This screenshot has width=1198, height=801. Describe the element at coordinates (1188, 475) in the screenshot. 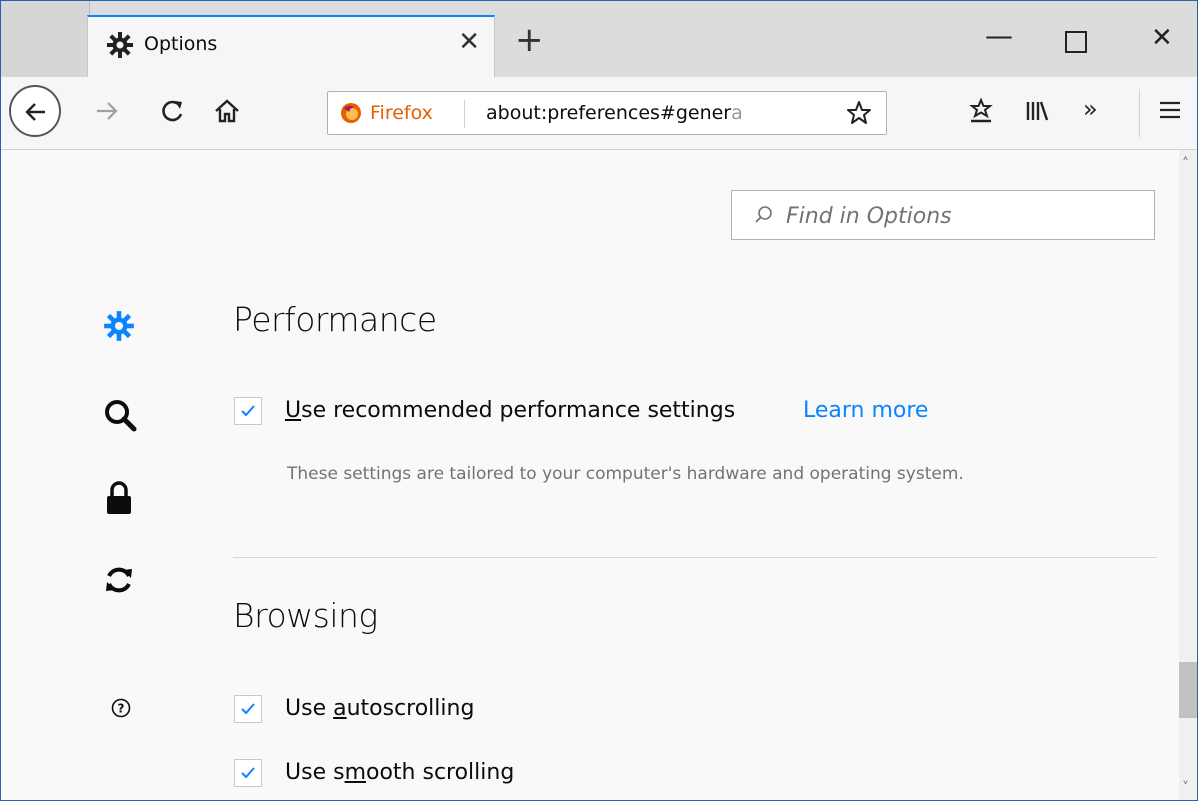

I see `vertical-scrollbar: ˄ ˅` at that location.